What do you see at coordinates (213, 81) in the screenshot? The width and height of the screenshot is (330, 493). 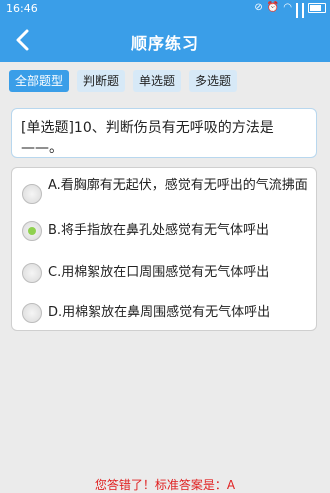 I see `tab-multiple-choice: 多选题` at bounding box center [213, 81].